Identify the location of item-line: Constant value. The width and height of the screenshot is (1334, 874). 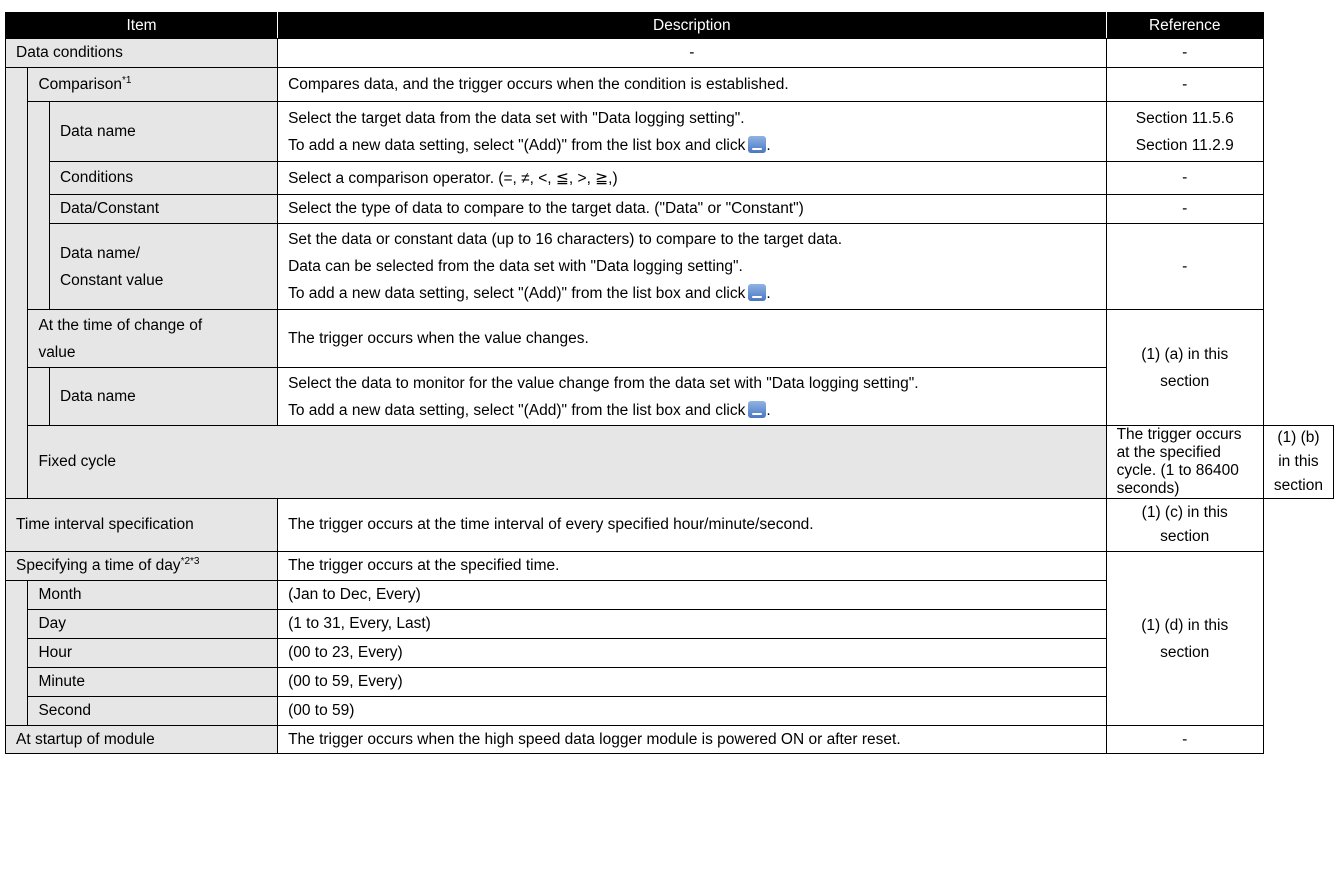
(111, 280).